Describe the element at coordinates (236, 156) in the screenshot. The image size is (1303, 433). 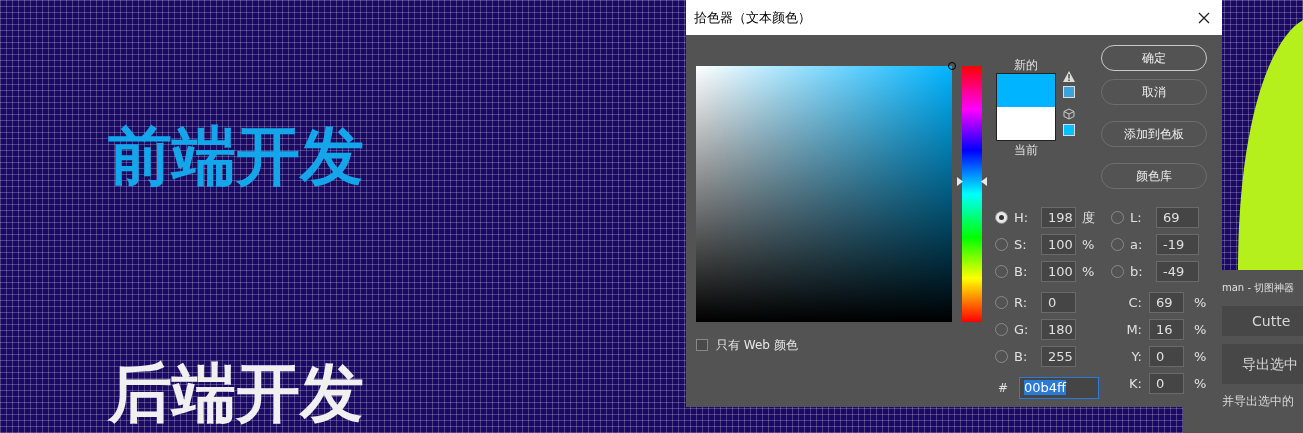
I see `canvas-heading: 前端开发` at that location.